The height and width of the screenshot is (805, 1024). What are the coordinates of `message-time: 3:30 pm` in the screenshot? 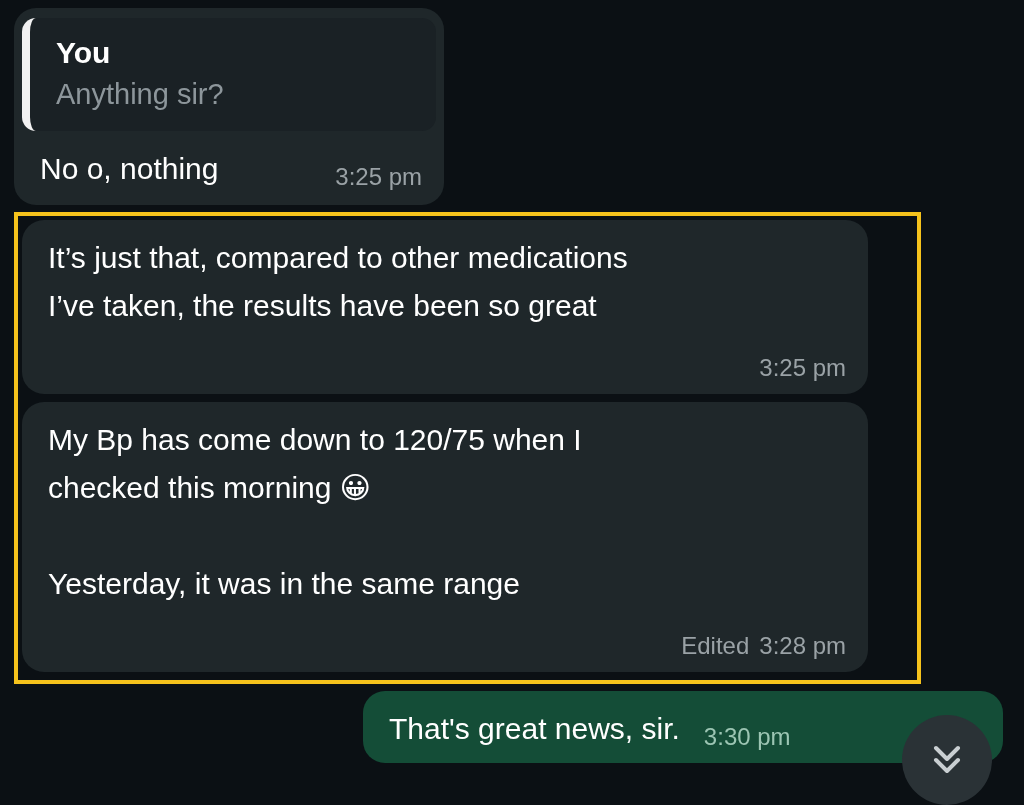 It's located at (747, 737).